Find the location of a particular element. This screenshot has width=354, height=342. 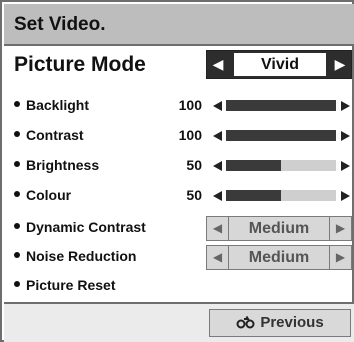

colour-value: 50 is located at coordinates (194, 195).